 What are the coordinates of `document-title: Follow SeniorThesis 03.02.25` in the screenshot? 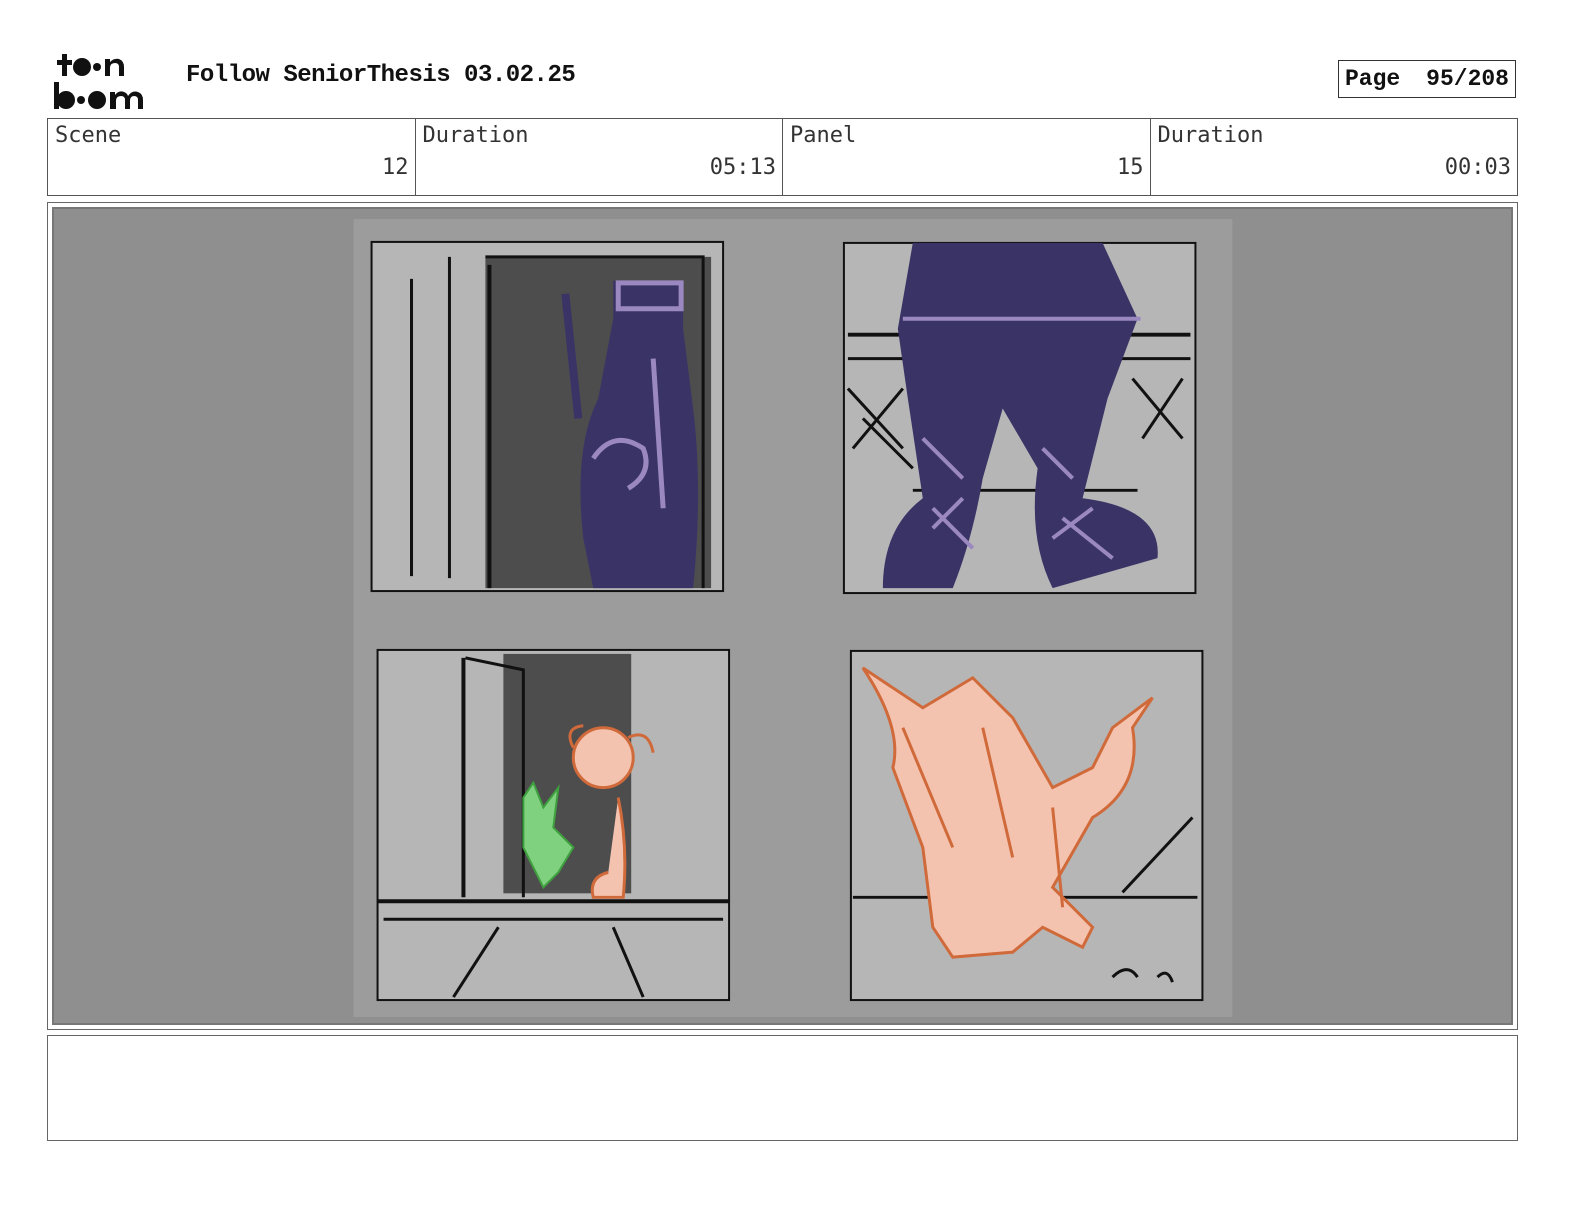 It's located at (381, 75).